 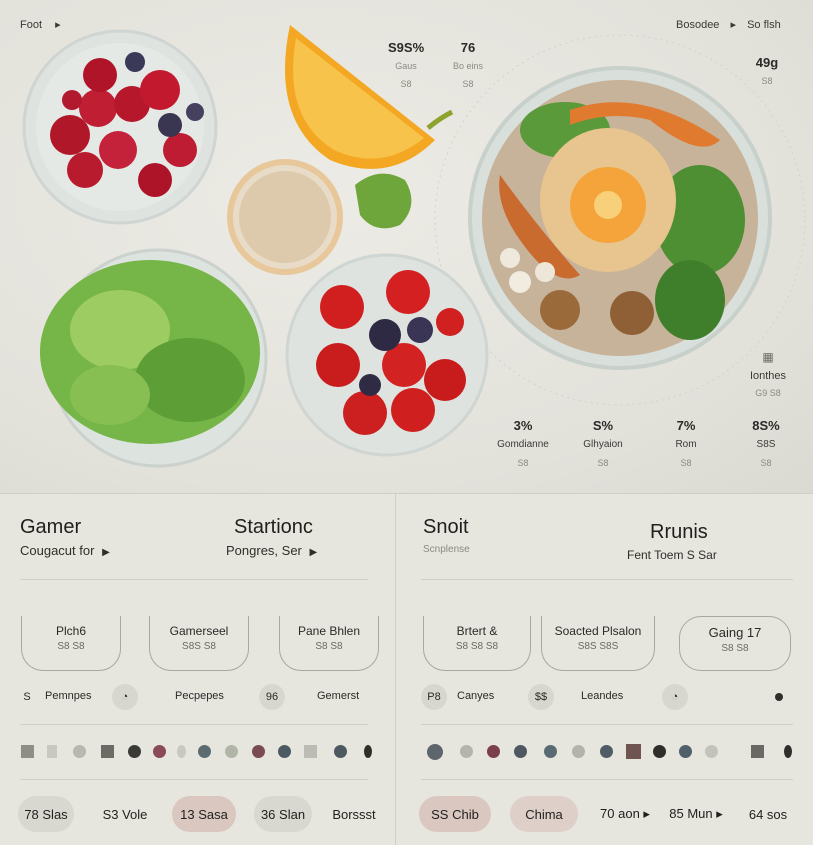 What do you see at coordinates (46, 814) in the screenshot?
I see `pill-button: 78 Slas` at bounding box center [46, 814].